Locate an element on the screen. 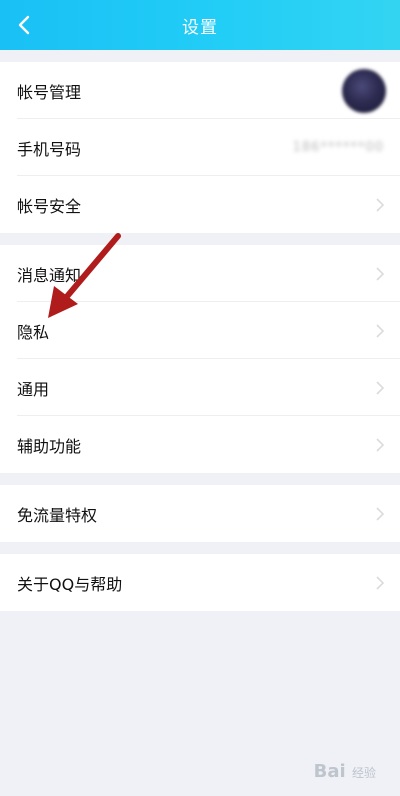 The image size is (400, 796). settings-item-label: 隐私 is located at coordinates (33, 332).